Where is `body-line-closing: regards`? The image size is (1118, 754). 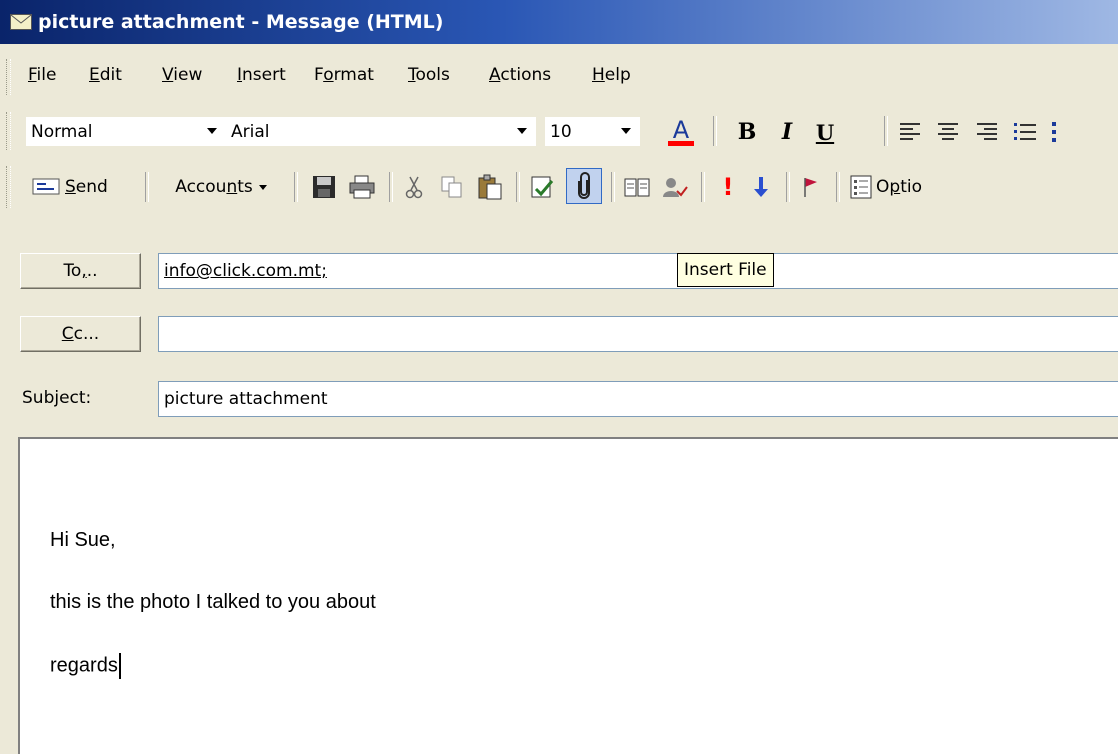 body-line-closing: regards is located at coordinates (85, 666).